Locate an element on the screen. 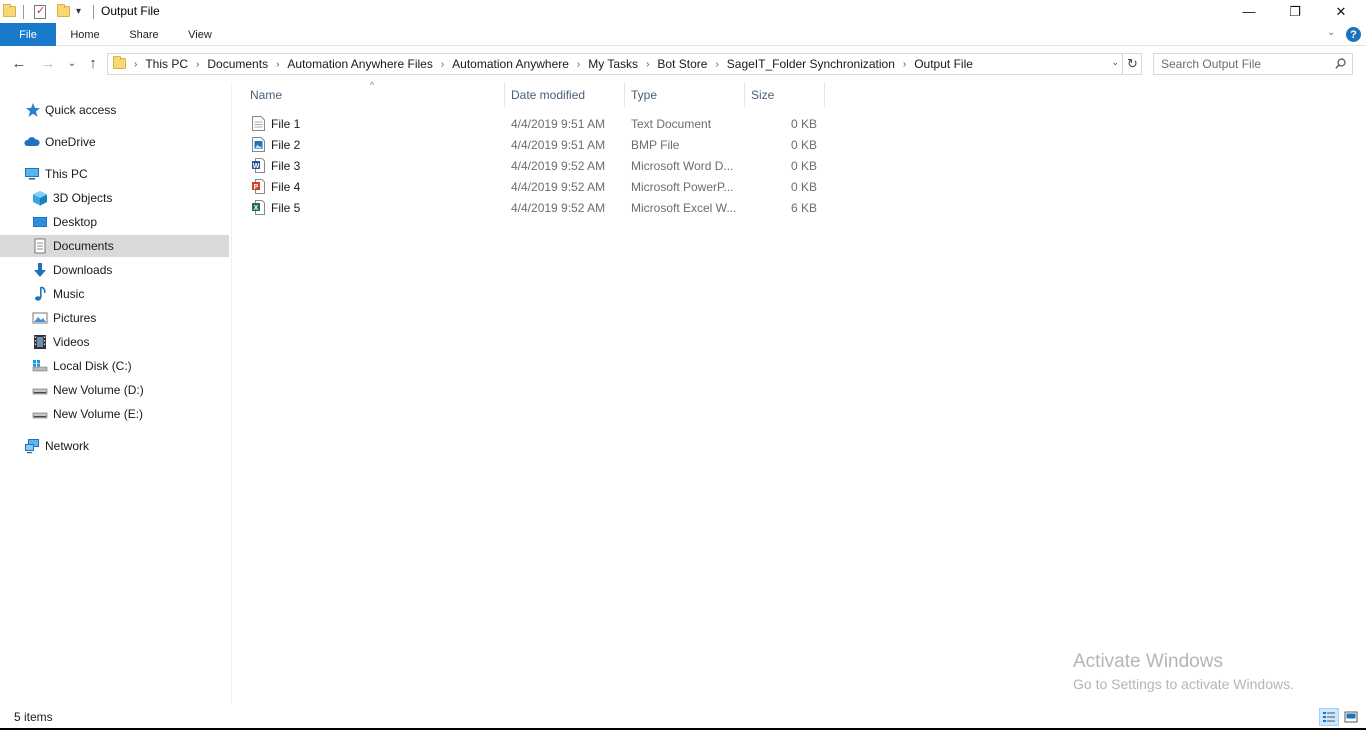  file-row: File 2 4/4/2019 9:51 AM BMP File 0 KB is located at coordinates (537, 144).